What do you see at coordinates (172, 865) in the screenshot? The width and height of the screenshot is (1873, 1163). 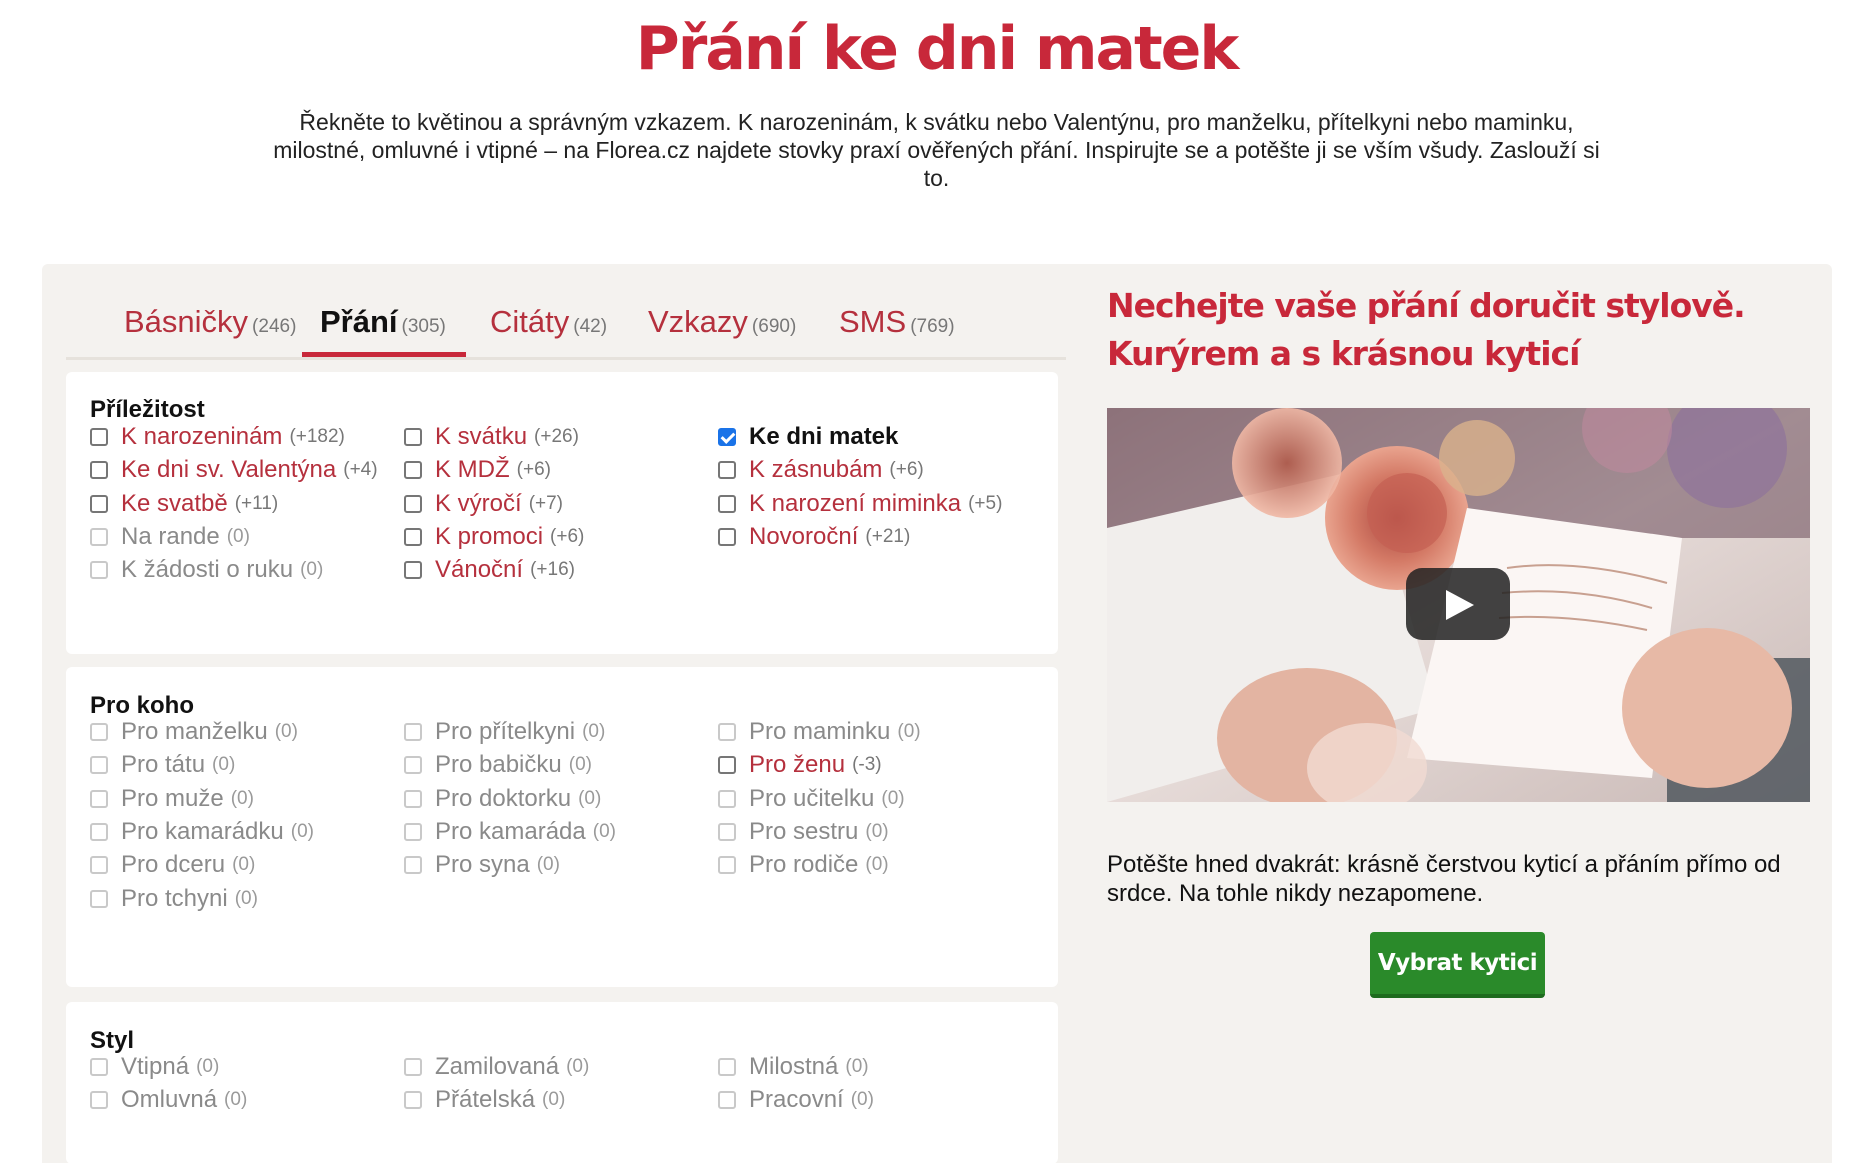 I see `filter-option-recipient: Pro dceru (0)` at bounding box center [172, 865].